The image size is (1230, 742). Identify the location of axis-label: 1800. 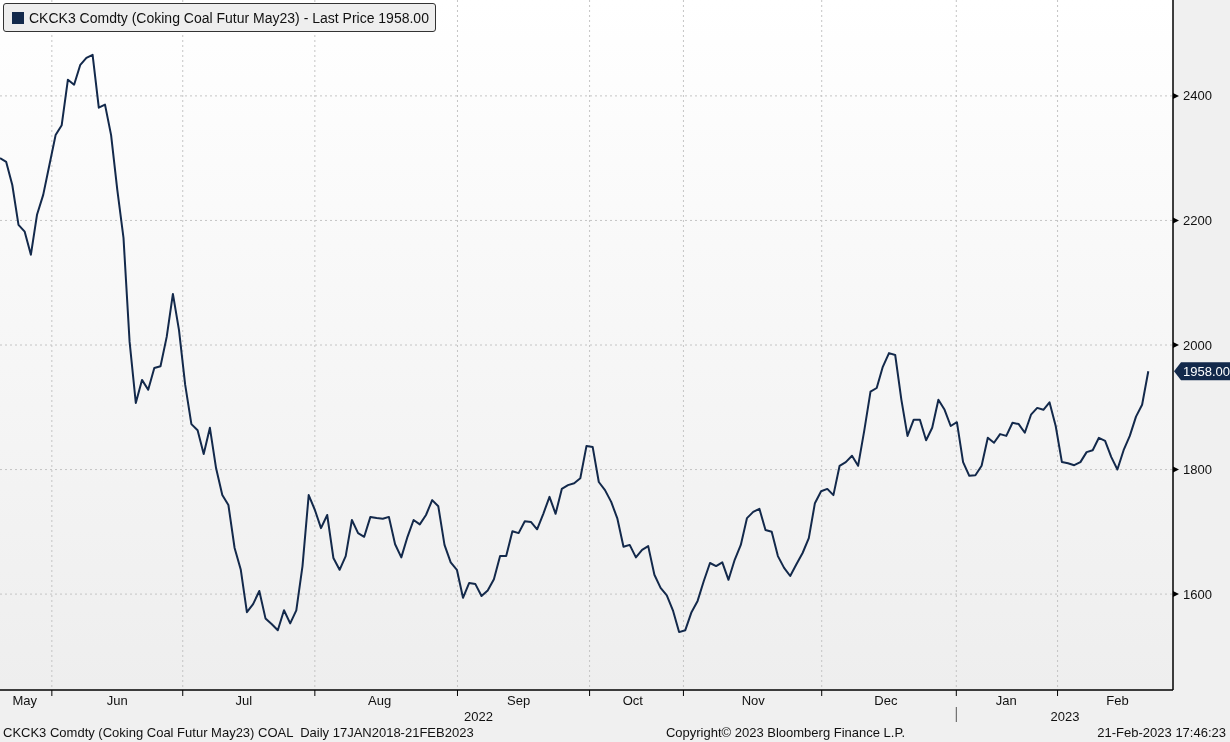
(1197, 470).